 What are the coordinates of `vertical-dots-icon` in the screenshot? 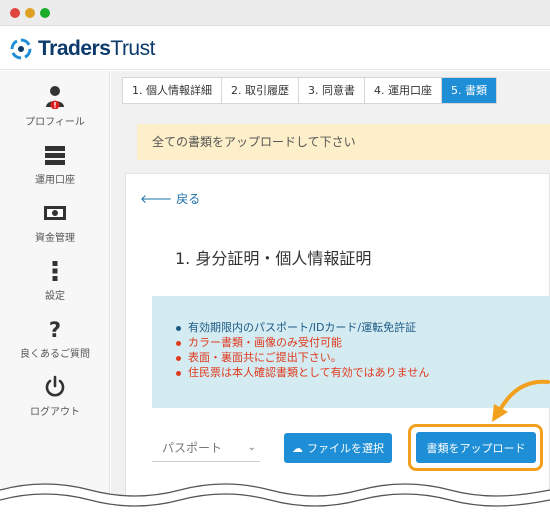 It's located at (55, 271).